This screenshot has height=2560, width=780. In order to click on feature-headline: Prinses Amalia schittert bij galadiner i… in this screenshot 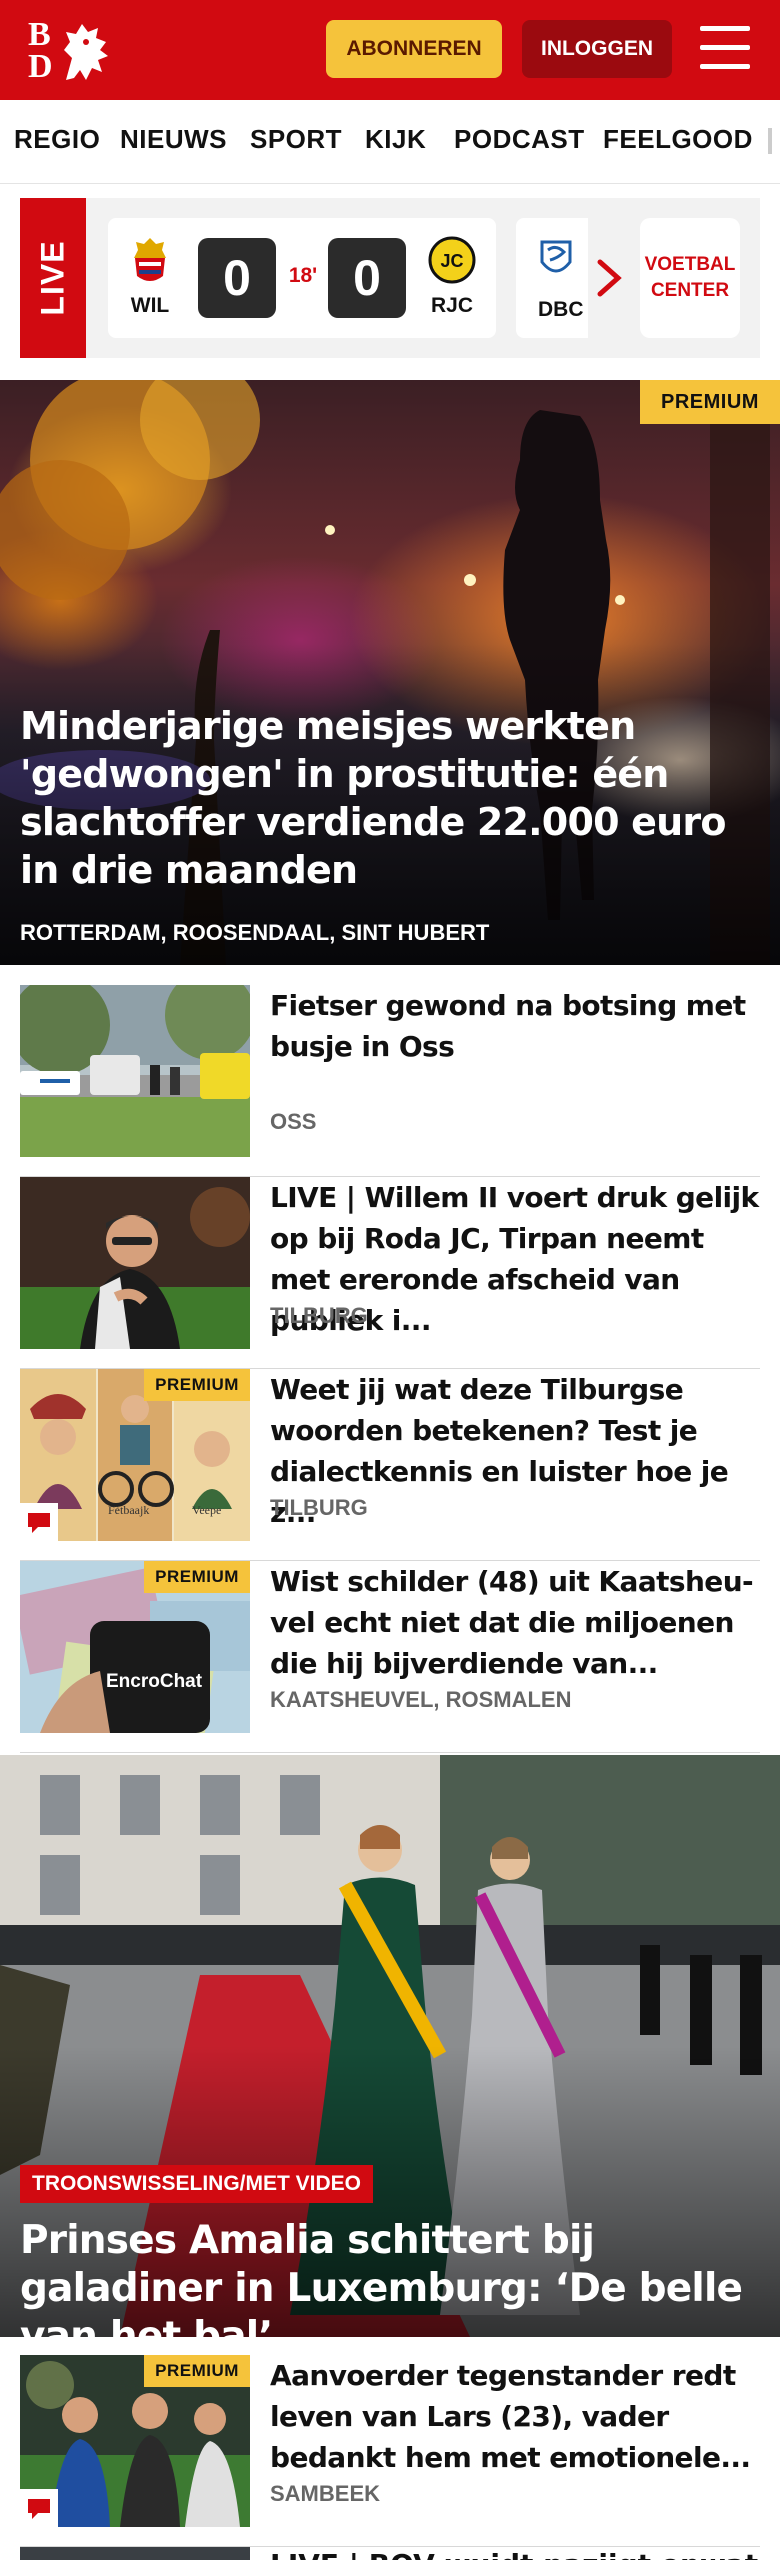, I will do `click(395, 2277)`.